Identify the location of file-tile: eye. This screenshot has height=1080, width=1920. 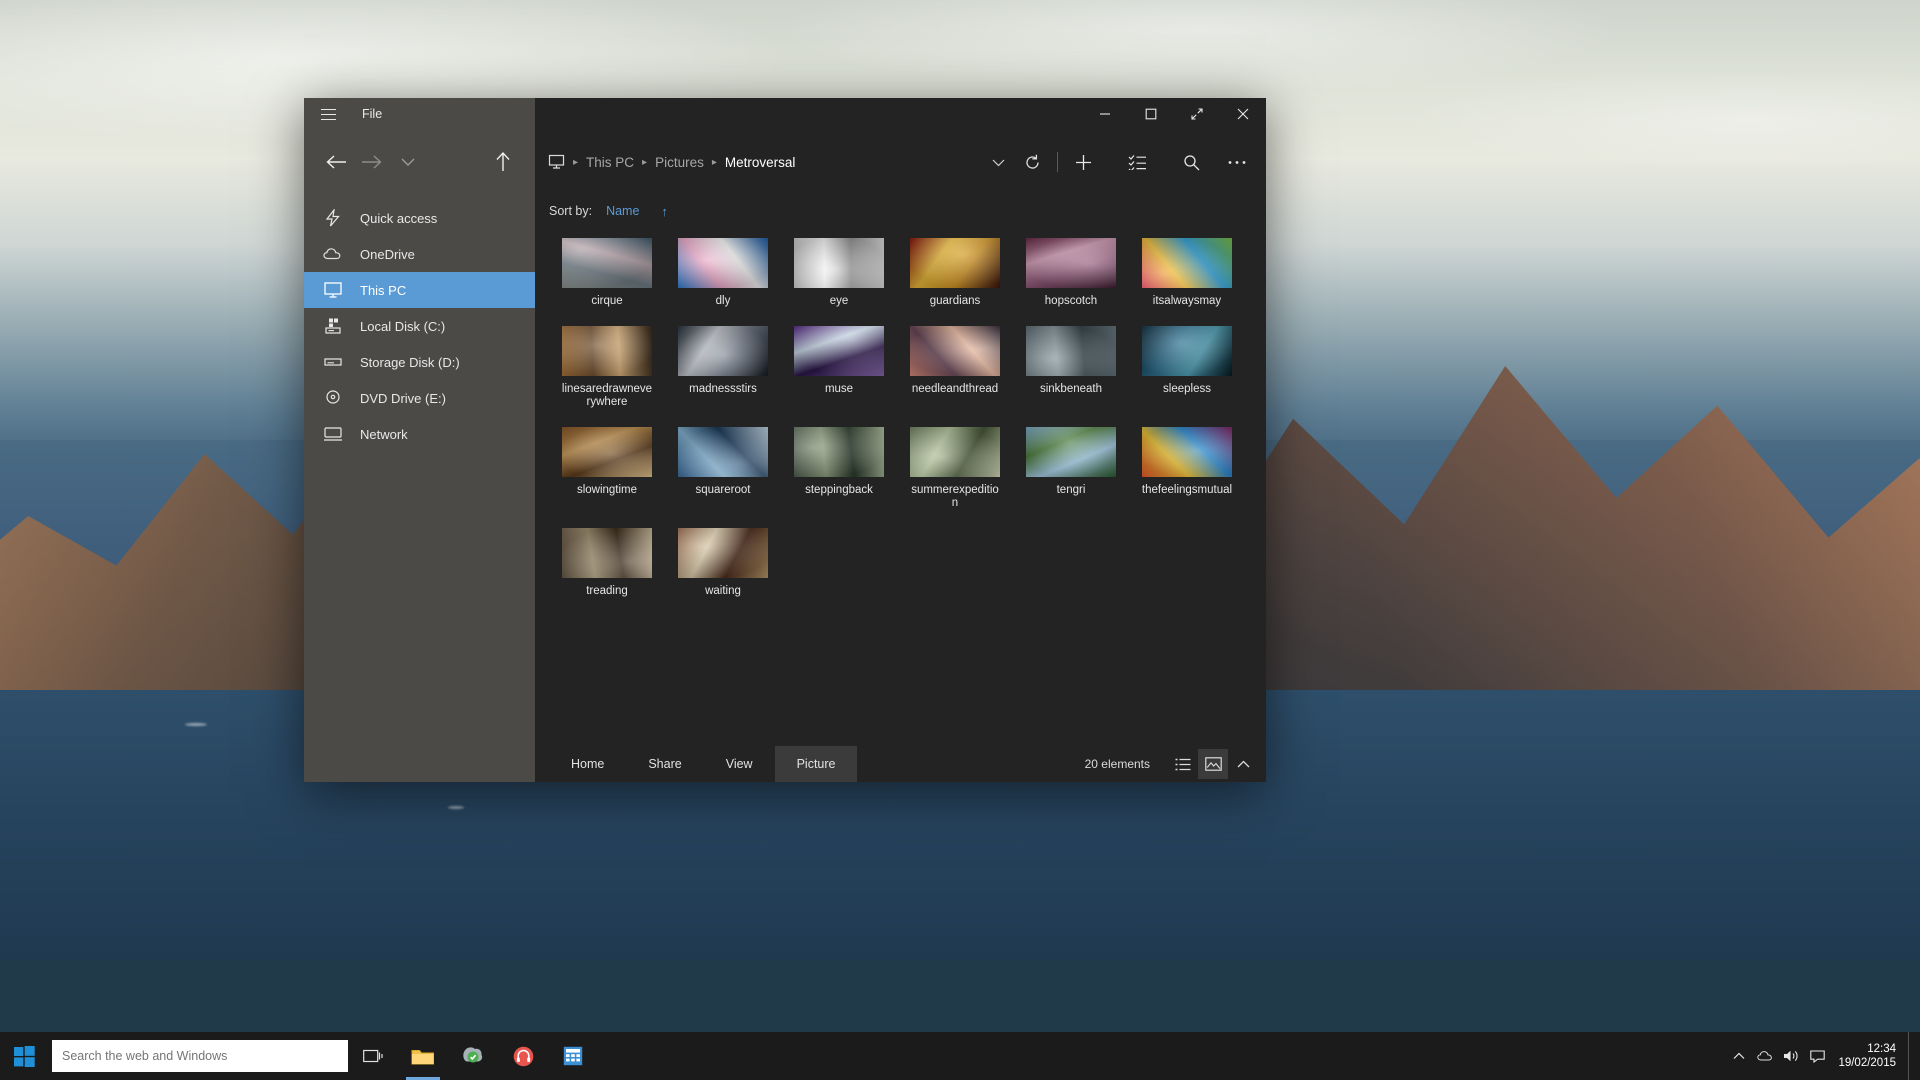
(839, 273).